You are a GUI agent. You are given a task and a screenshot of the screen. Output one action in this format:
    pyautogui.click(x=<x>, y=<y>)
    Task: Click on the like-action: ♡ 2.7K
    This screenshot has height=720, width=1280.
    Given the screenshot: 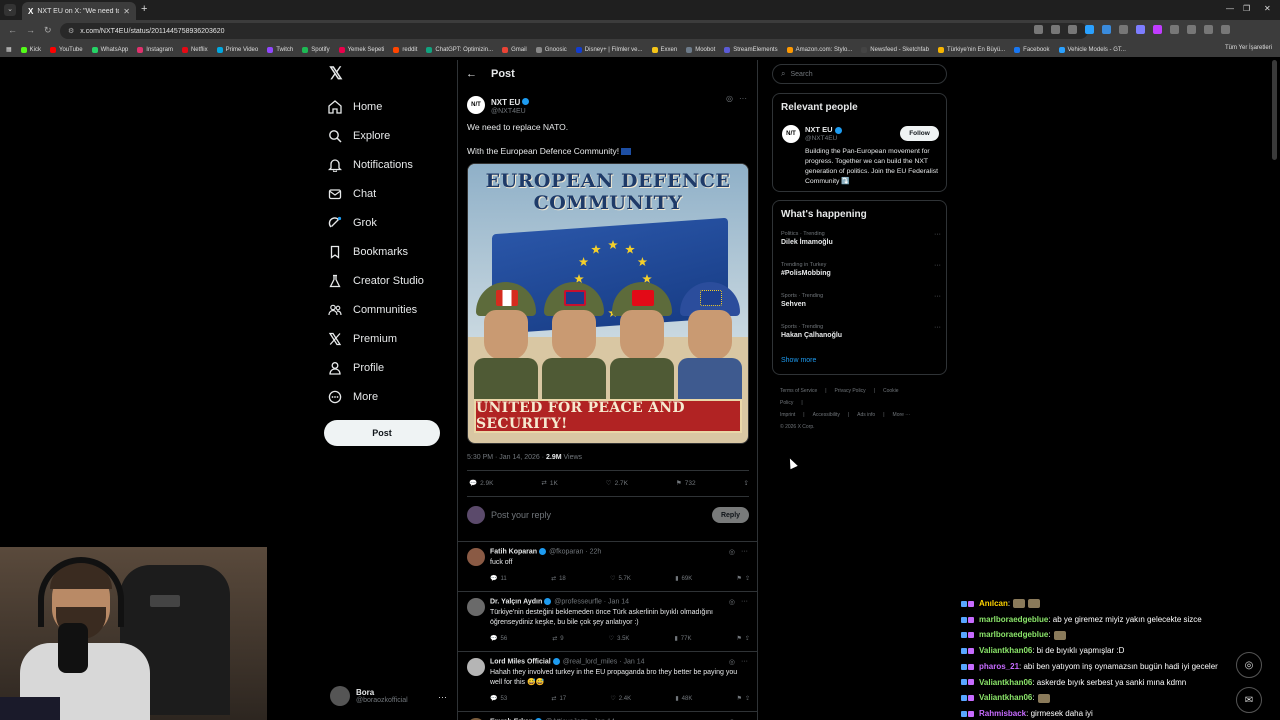 What is the action you would take?
    pyautogui.click(x=617, y=483)
    